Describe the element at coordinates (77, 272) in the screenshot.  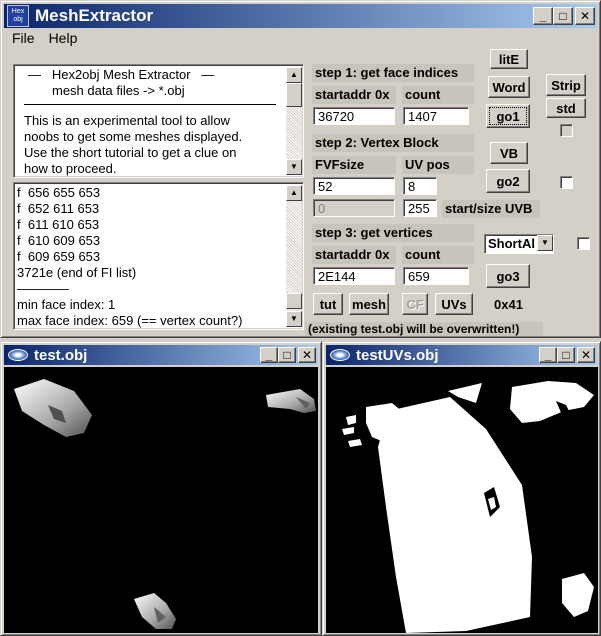
I see `log-line: 3721e (end of FI list)` at that location.